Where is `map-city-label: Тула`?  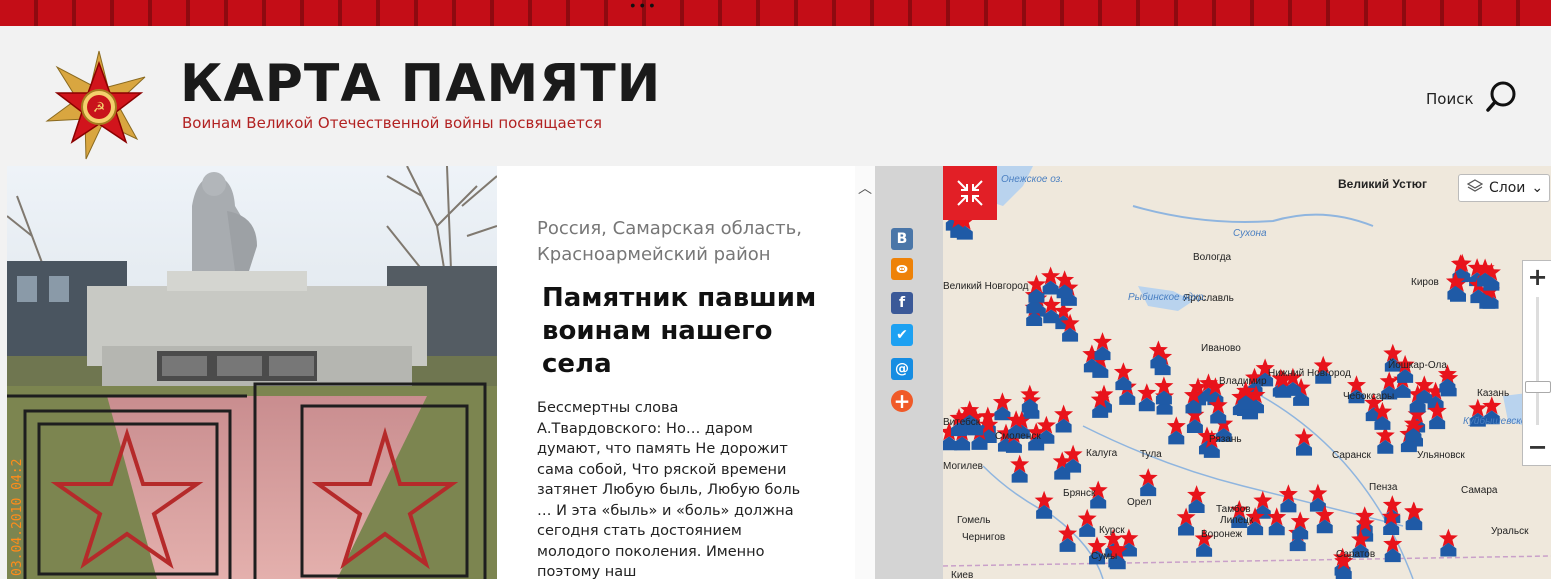
map-city-label: Тула is located at coordinates (1151, 454).